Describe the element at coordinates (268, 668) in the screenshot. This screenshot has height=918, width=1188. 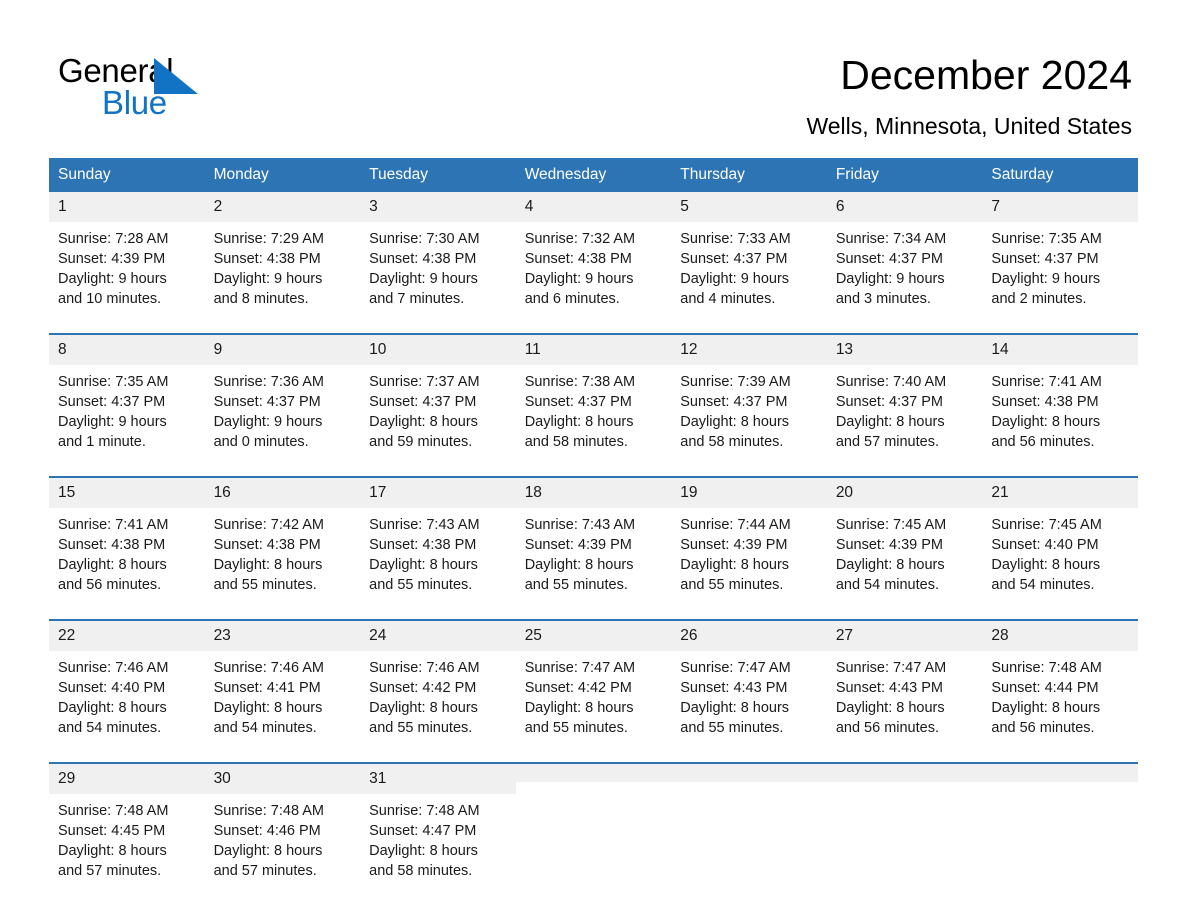
I see `sunrise-text: Sunrise: 7:46 AM` at that location.